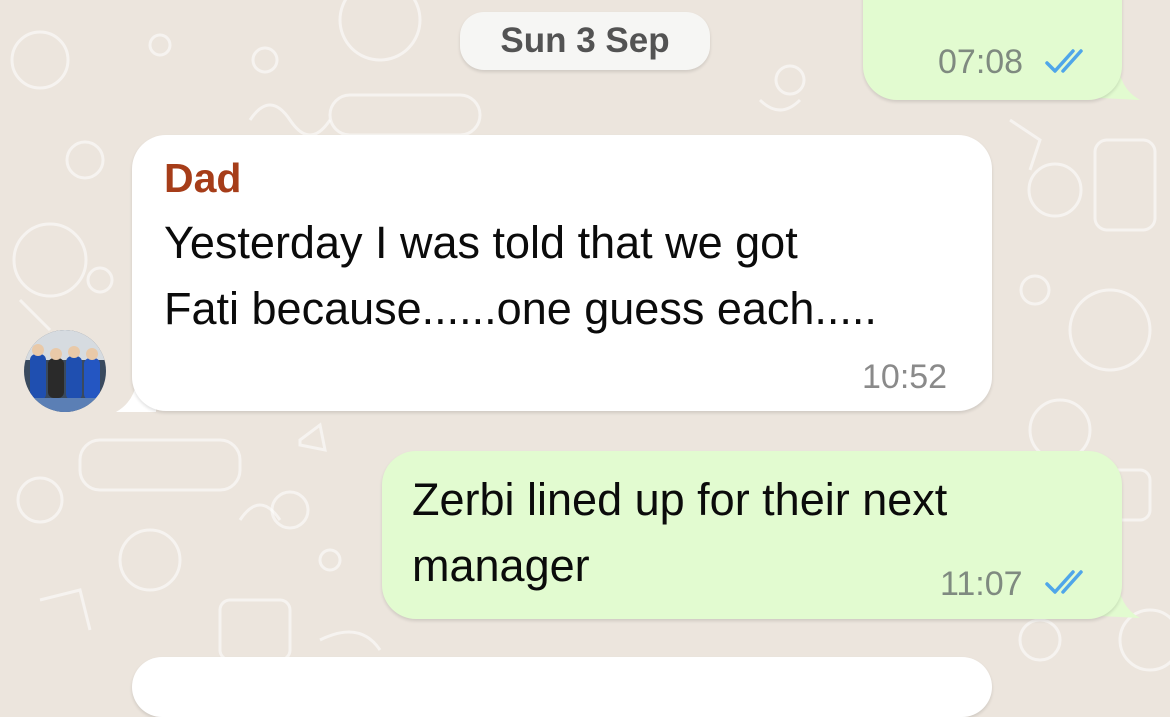 This screenshot has width=1170, height=717. What do you see at coordinates (905, 377) in the screenshot?
I see `message-timestamp: 10:52` at bounding box center [905, 377].